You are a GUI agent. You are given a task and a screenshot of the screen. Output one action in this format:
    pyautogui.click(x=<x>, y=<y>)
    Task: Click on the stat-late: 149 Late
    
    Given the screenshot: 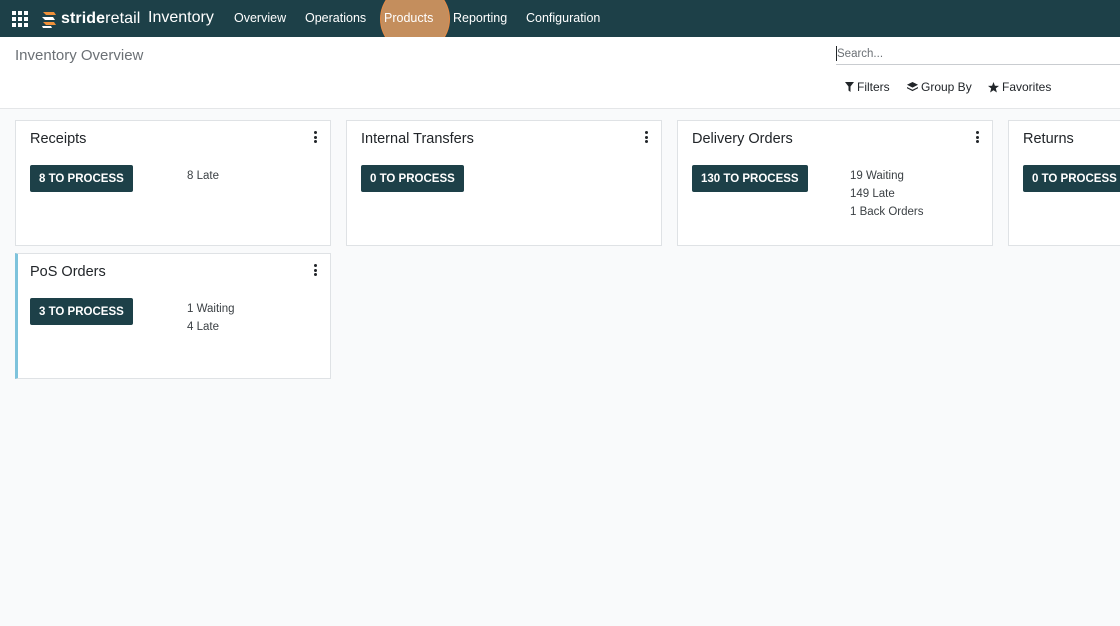 What is the action you would take?
    pyautogui.click(x=887, y=194)
    